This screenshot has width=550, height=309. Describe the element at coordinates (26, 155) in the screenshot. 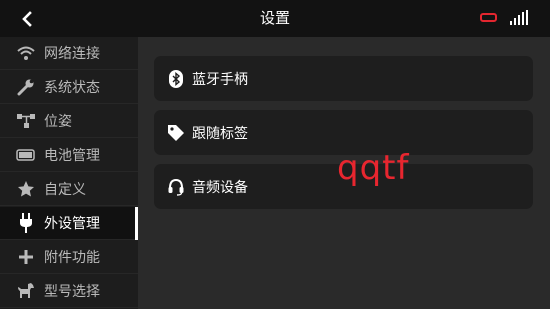

I see `battery-icon` at that location.